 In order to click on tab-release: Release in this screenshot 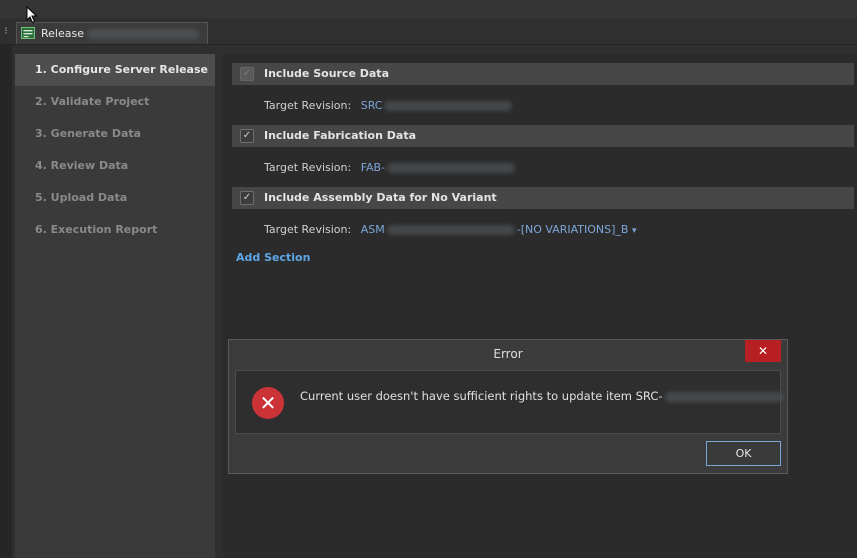, I will do `click(112, 33)`.